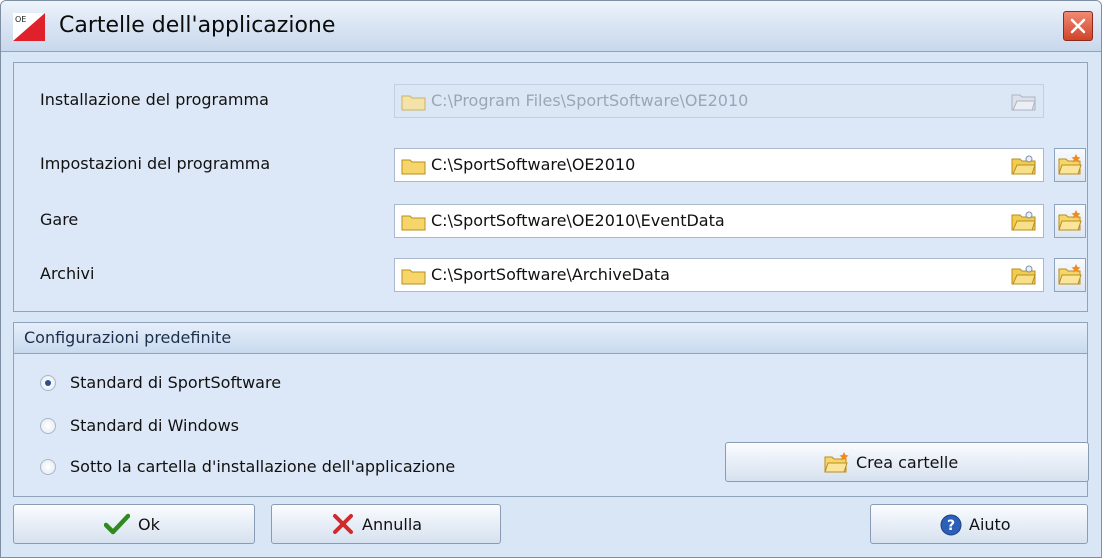 The height and width of the screenshot is (558, 1102). I want to click on events-path: C:\SportSoftware\OE2010\EventData, so click(578, 220).